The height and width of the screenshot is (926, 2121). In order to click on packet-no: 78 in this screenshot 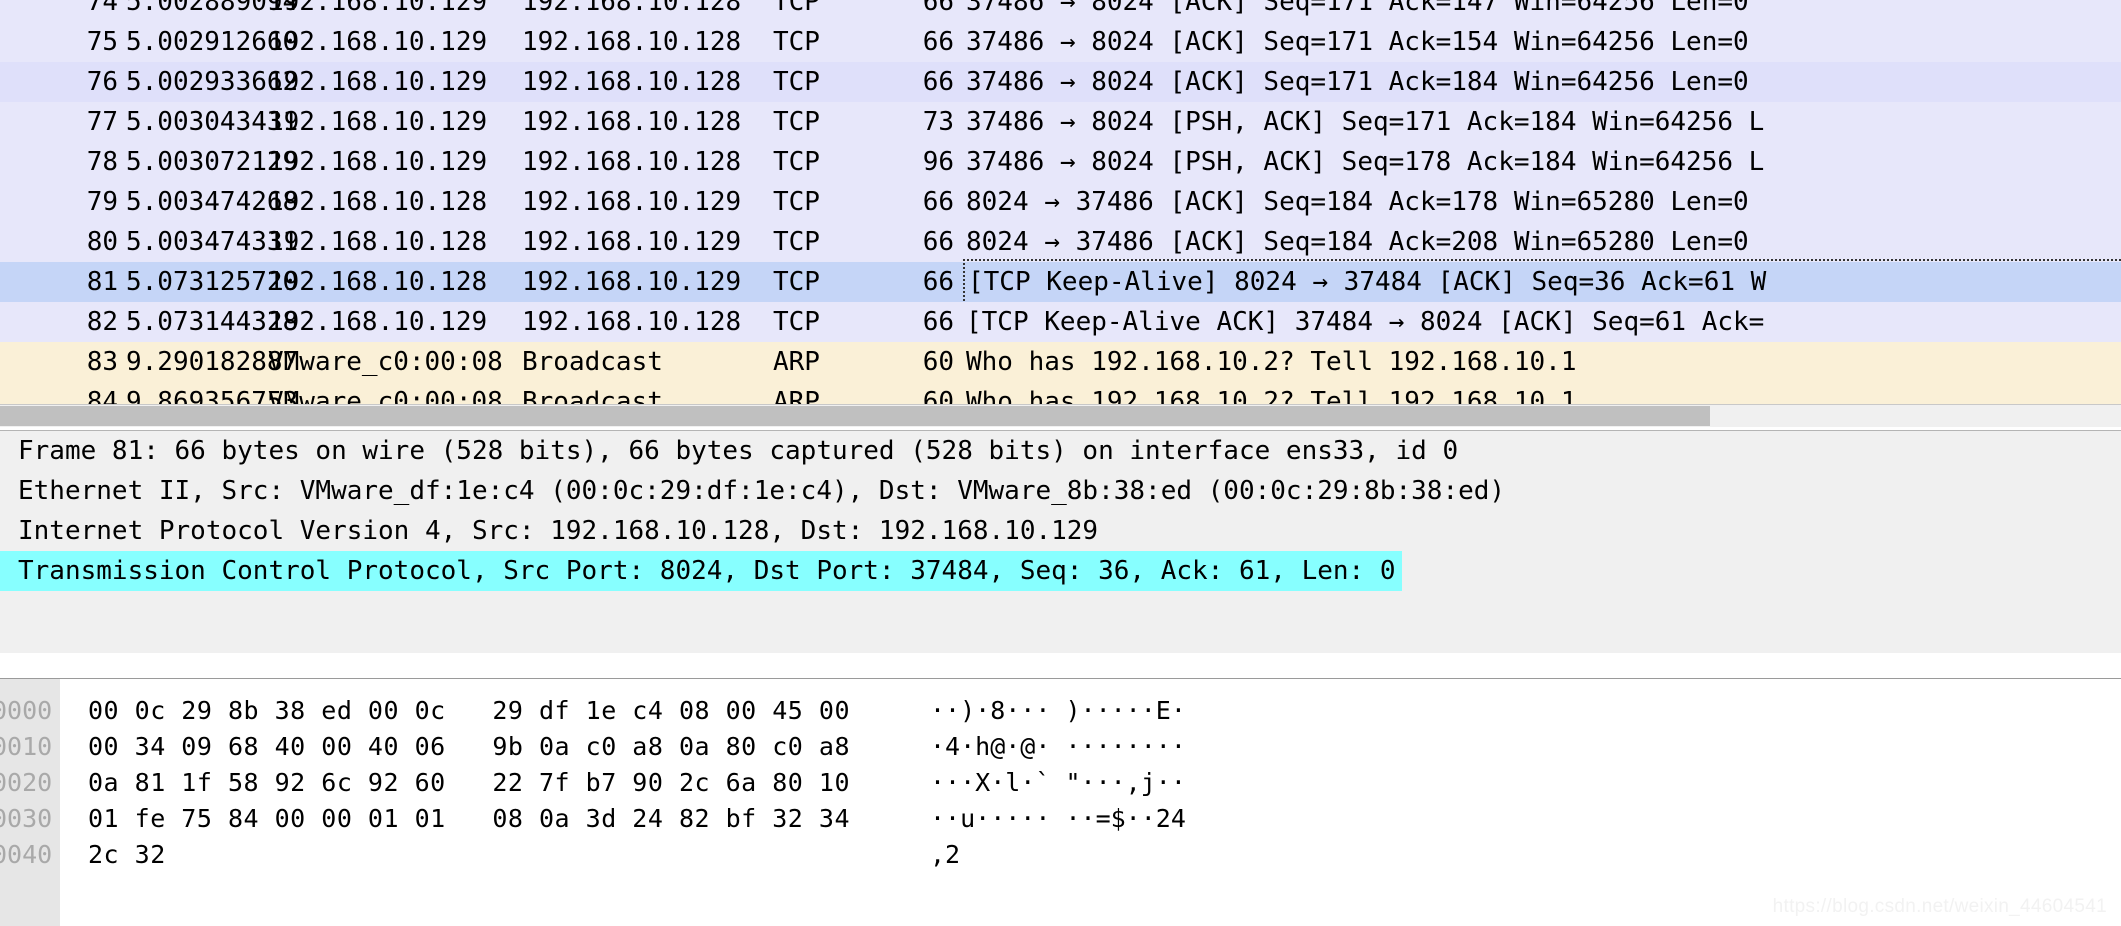, I will do `click(102, 162)`.